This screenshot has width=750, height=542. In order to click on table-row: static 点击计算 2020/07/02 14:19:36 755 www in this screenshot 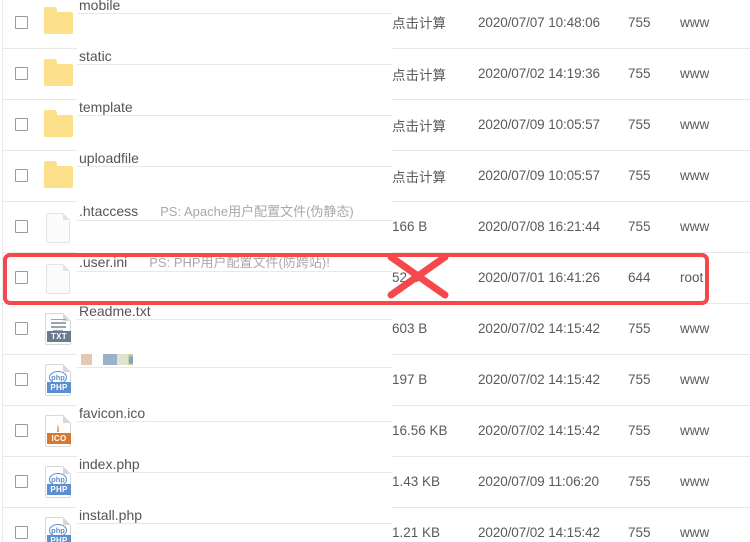, I will do `click(376, 74)`.